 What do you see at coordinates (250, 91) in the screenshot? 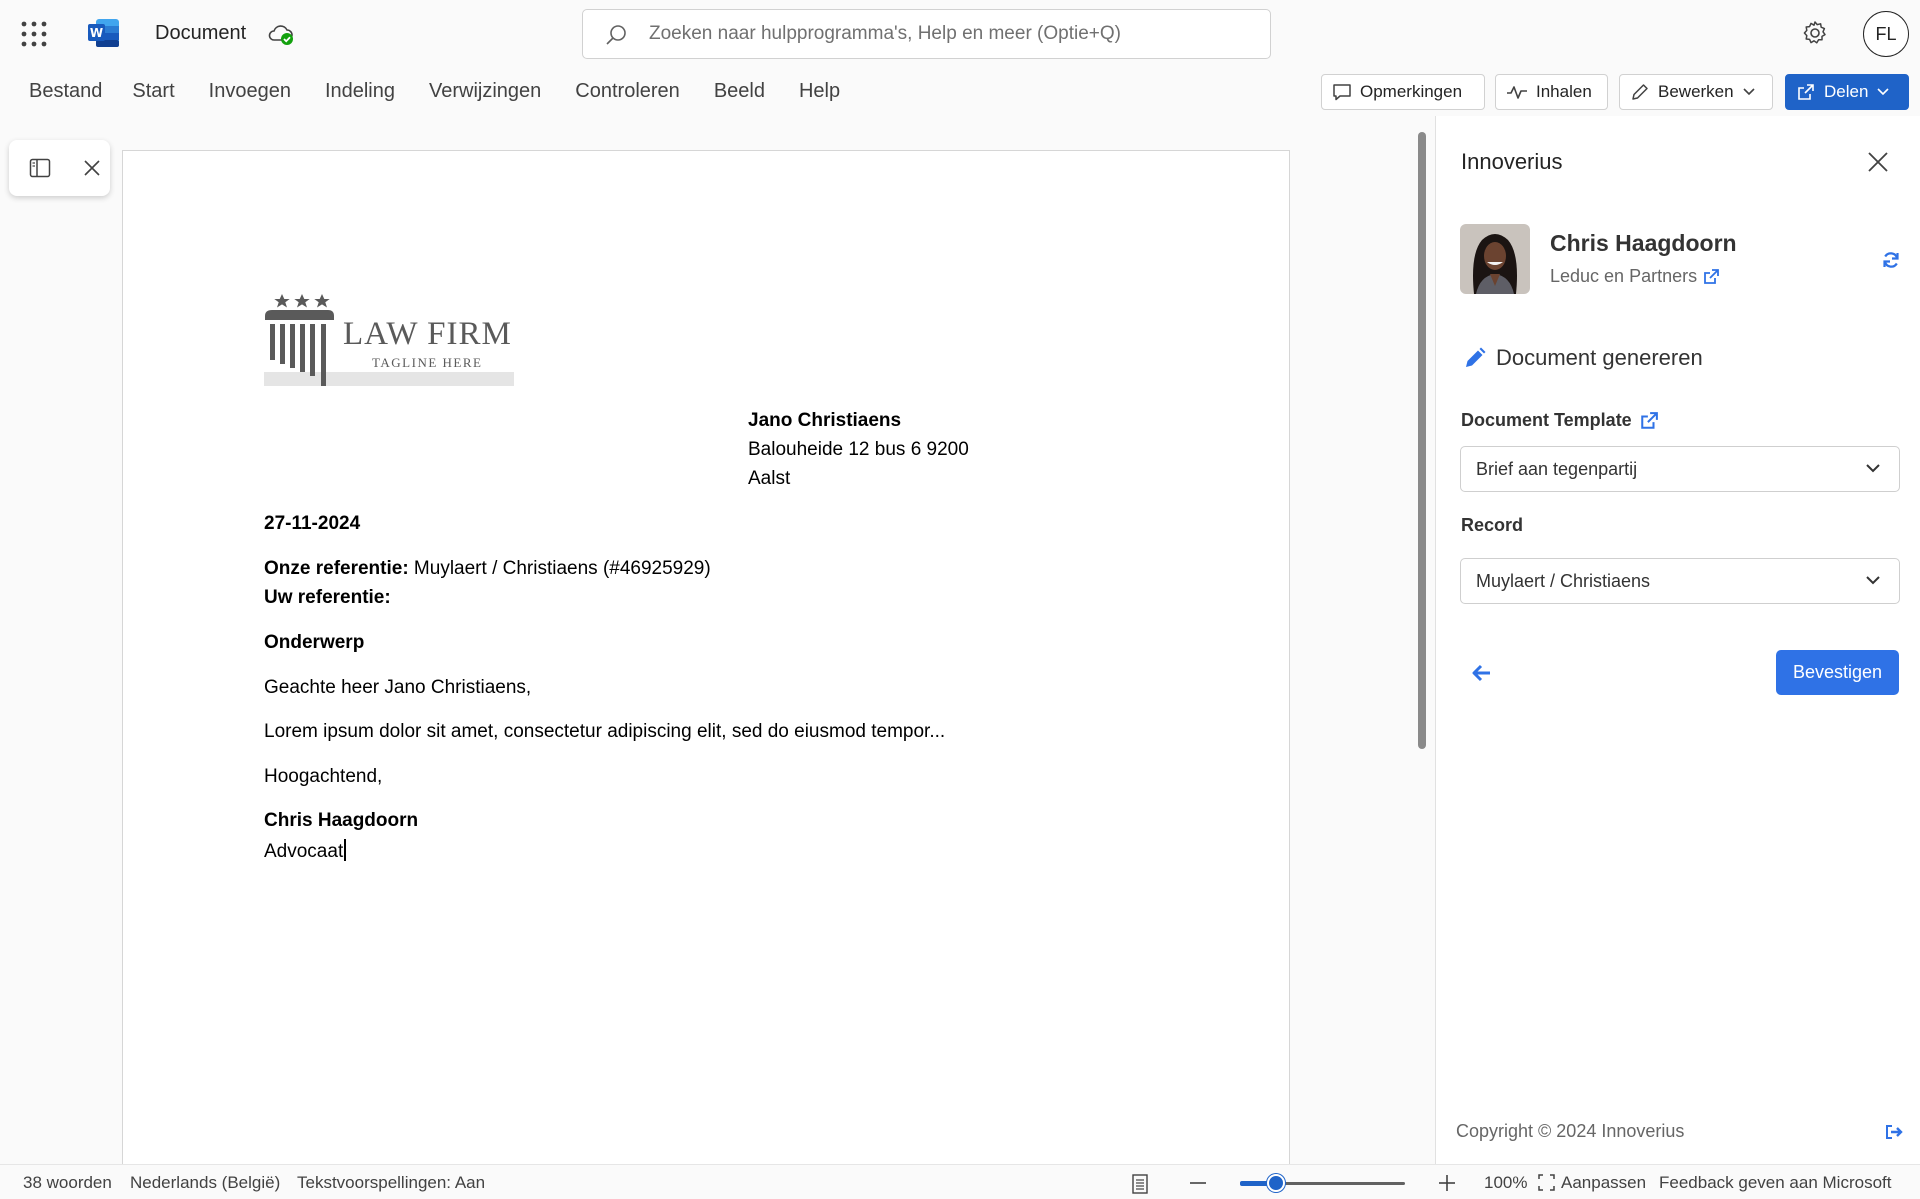
I see `tab-invoegen: Invoegen` at bounding box center [250, 91].